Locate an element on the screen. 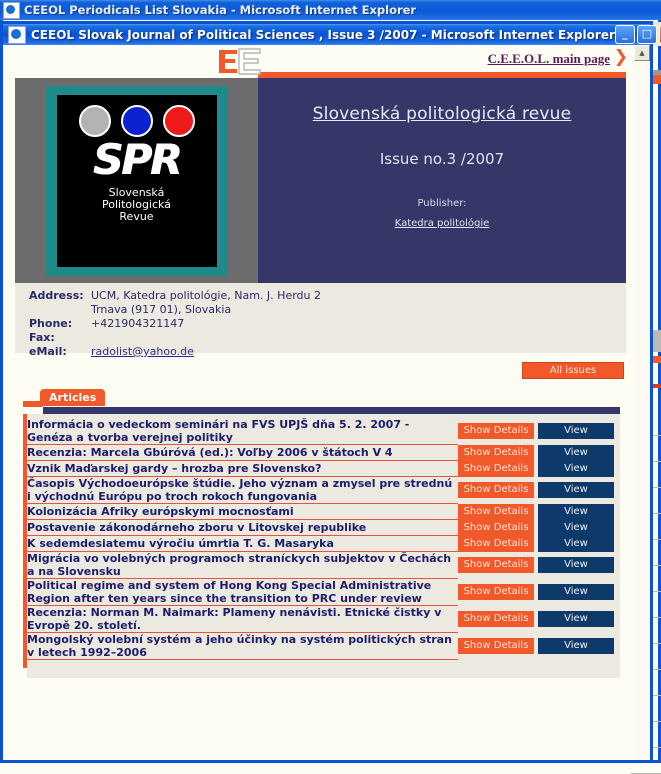 The width and height of the screenshot is (661, 774). contact-value-phone: +421904321147 is located at coordinates (138, 323).